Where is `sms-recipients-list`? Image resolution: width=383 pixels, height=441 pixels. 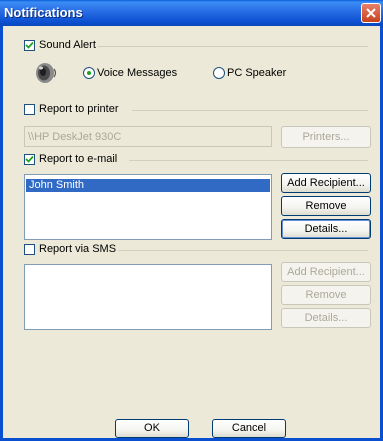 sms-recipients-list is located at coordinates (148, 297).